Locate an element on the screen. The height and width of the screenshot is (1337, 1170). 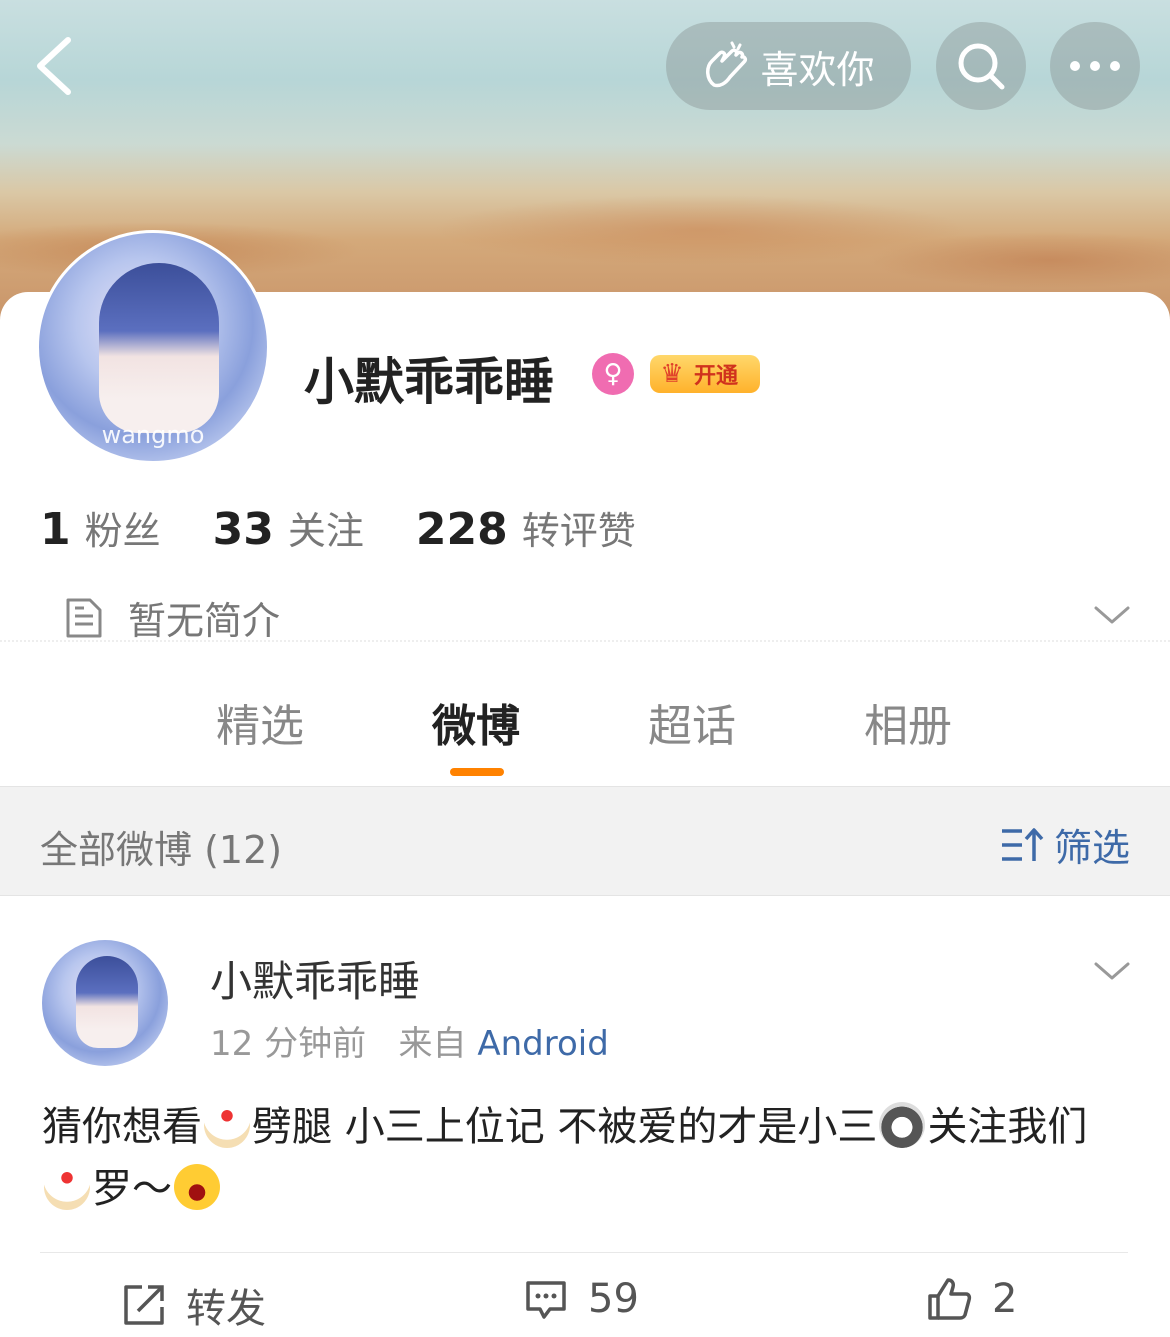
post-text-part: 猜你想看 is located at coordinates (122, 1127).